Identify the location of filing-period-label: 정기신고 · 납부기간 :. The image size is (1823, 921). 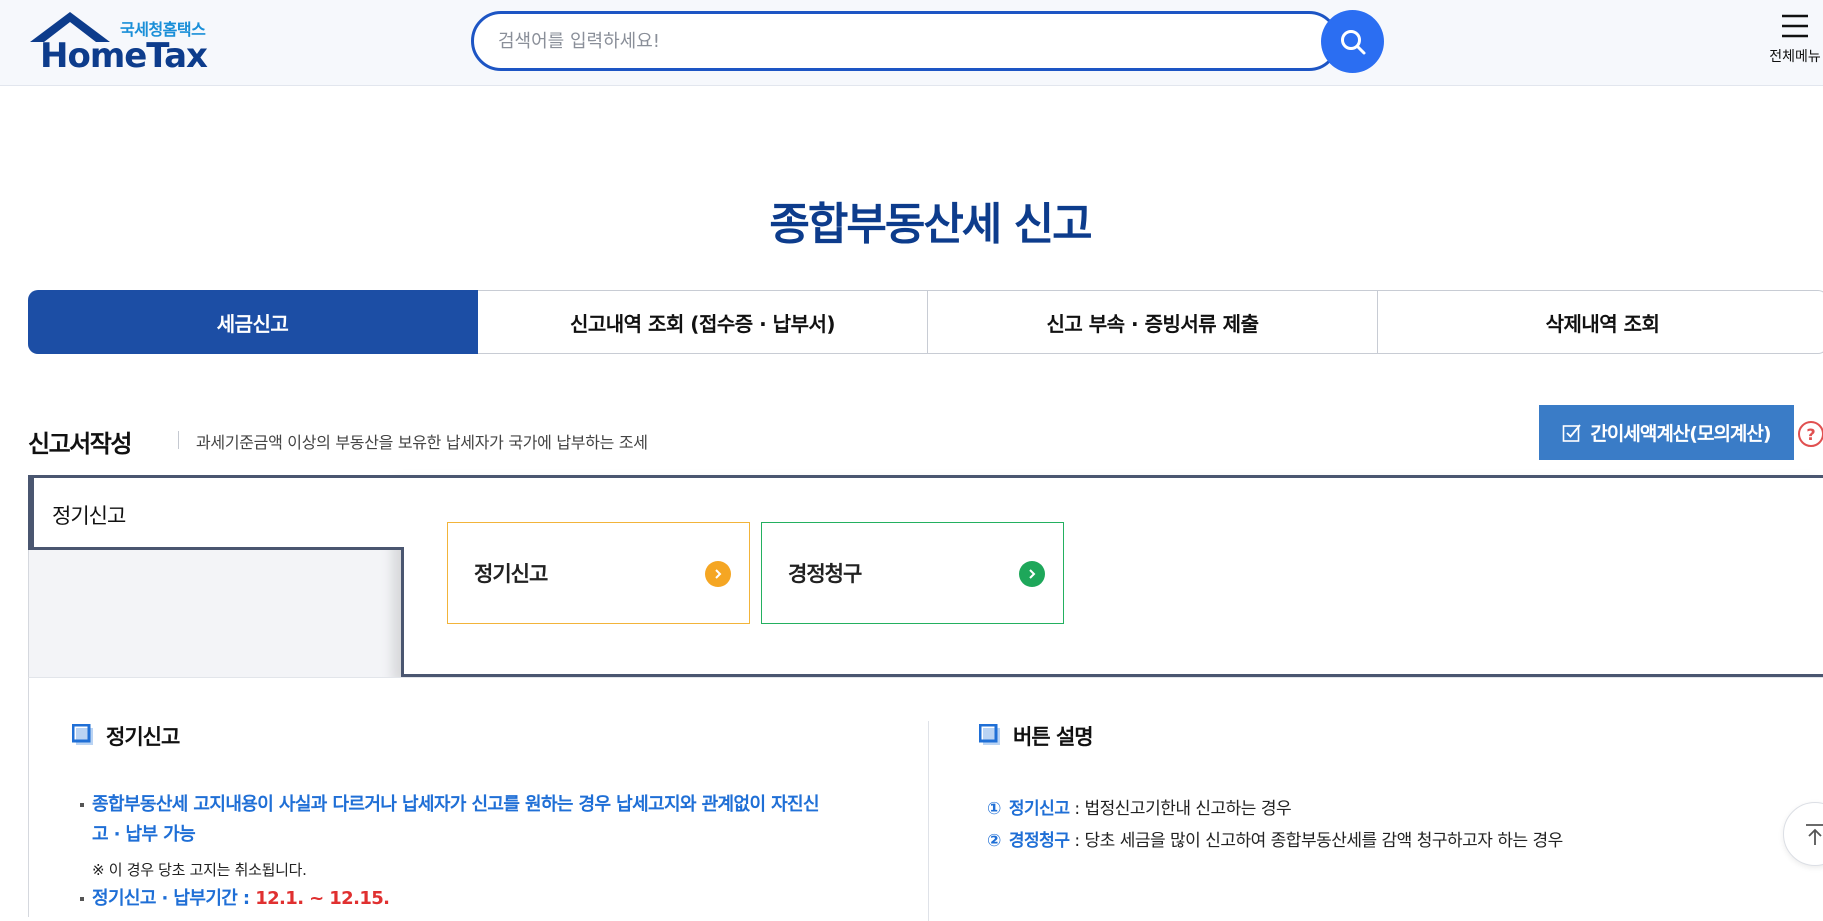
(174, 898).